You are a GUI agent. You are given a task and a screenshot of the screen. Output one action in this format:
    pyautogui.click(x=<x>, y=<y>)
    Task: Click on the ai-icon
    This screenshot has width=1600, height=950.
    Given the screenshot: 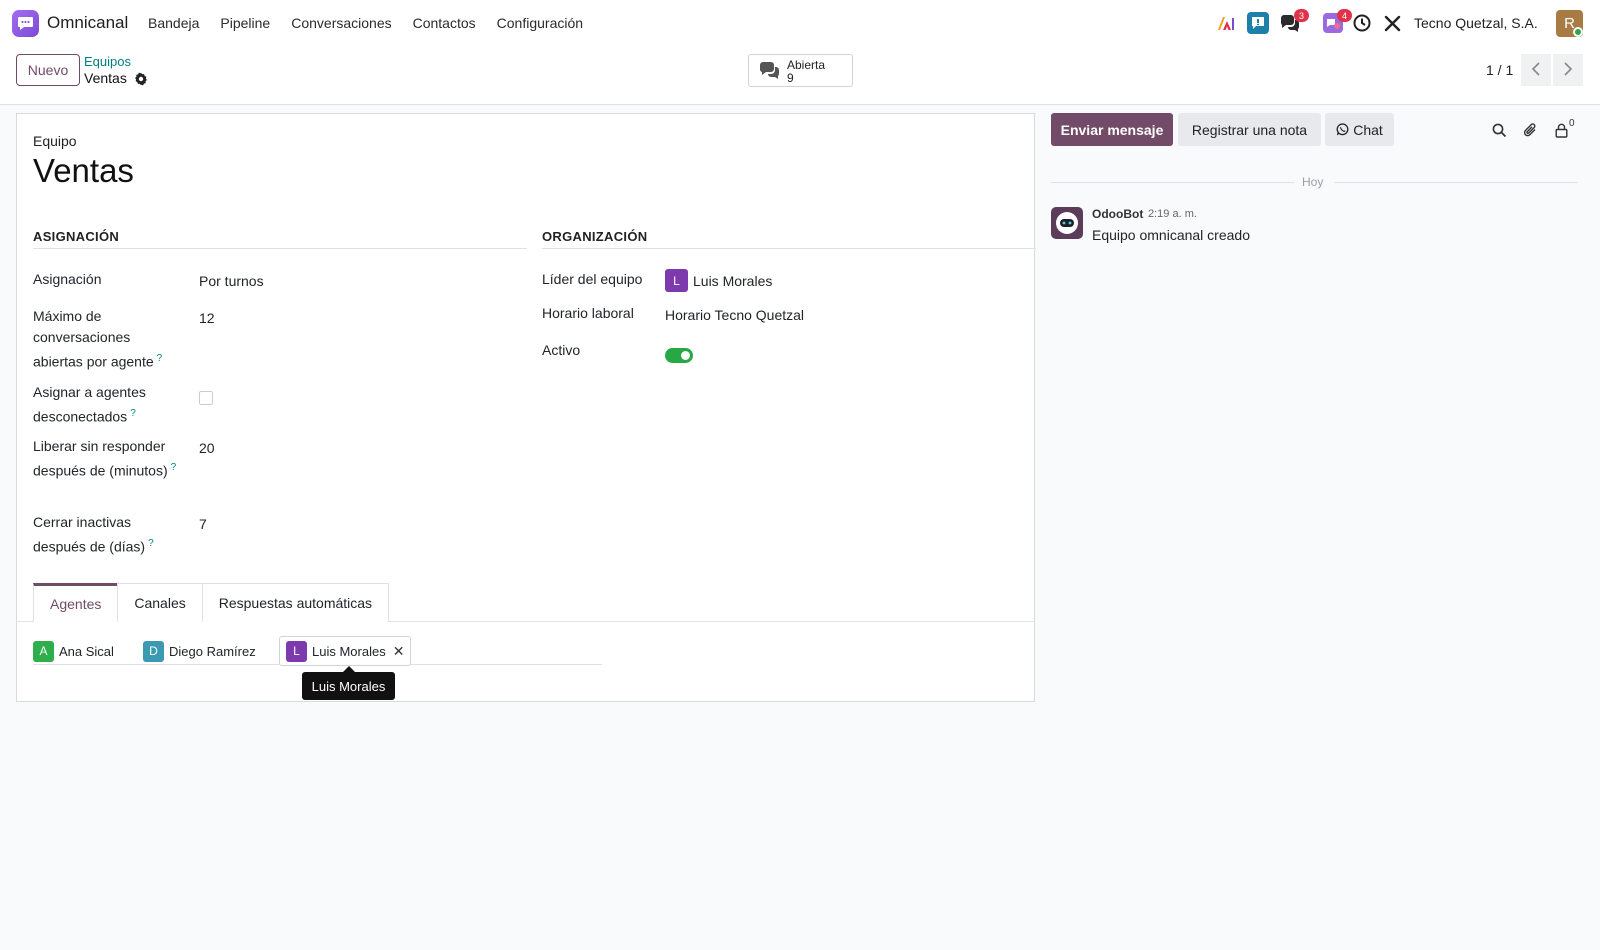 What is the action you would take?
    pyautogui.click(x=1226, y=23)
    